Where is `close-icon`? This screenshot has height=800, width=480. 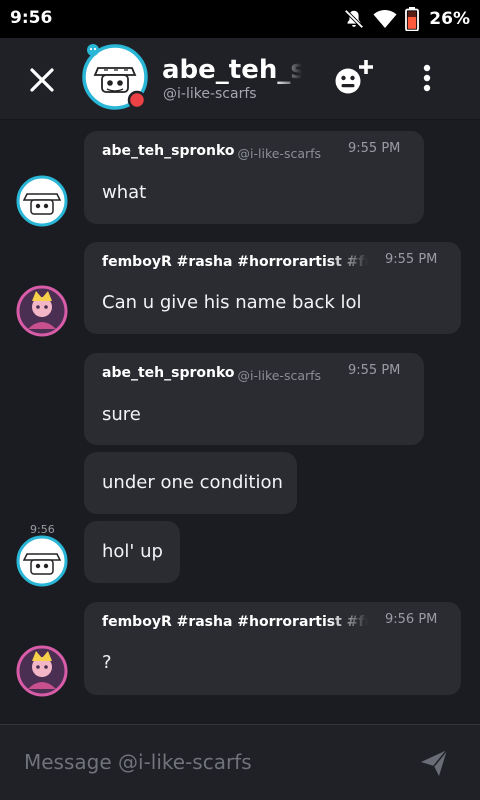
close-icon is located at coordinates (42, 80).